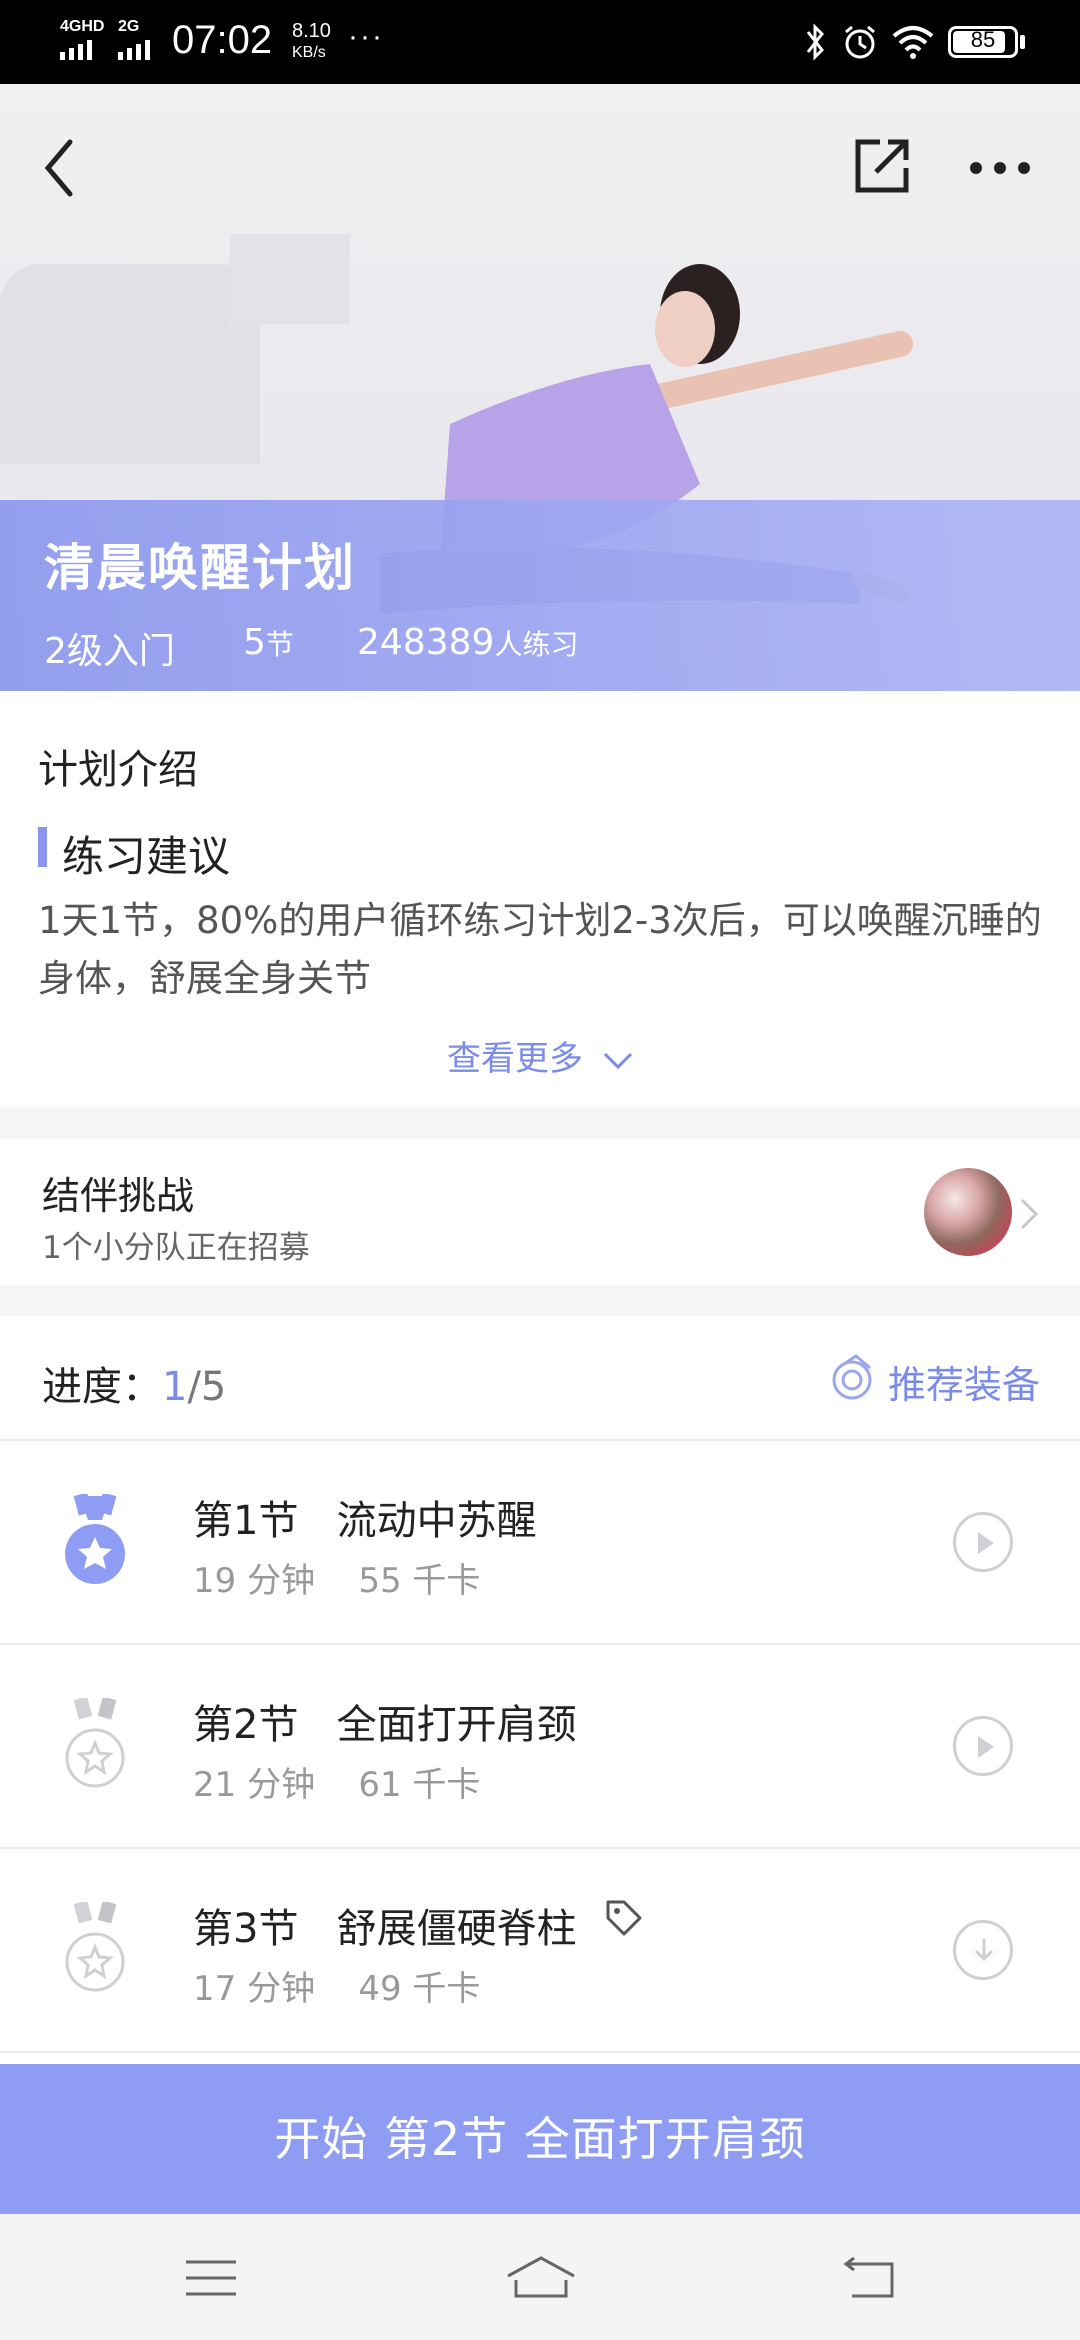  I want to click on lesson-title-1: 第1节 流动中苏醒, so click(365, 1517).